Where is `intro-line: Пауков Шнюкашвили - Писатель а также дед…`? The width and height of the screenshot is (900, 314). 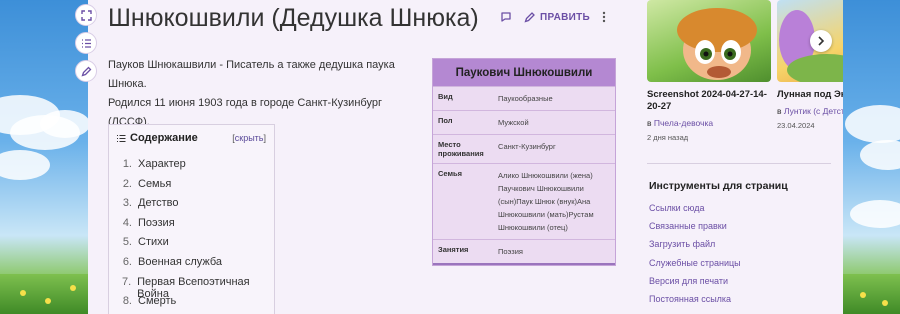 intro-line: Пауков Шнюкашвили - Писатель а также дед… is located at coordinates (251, 74).